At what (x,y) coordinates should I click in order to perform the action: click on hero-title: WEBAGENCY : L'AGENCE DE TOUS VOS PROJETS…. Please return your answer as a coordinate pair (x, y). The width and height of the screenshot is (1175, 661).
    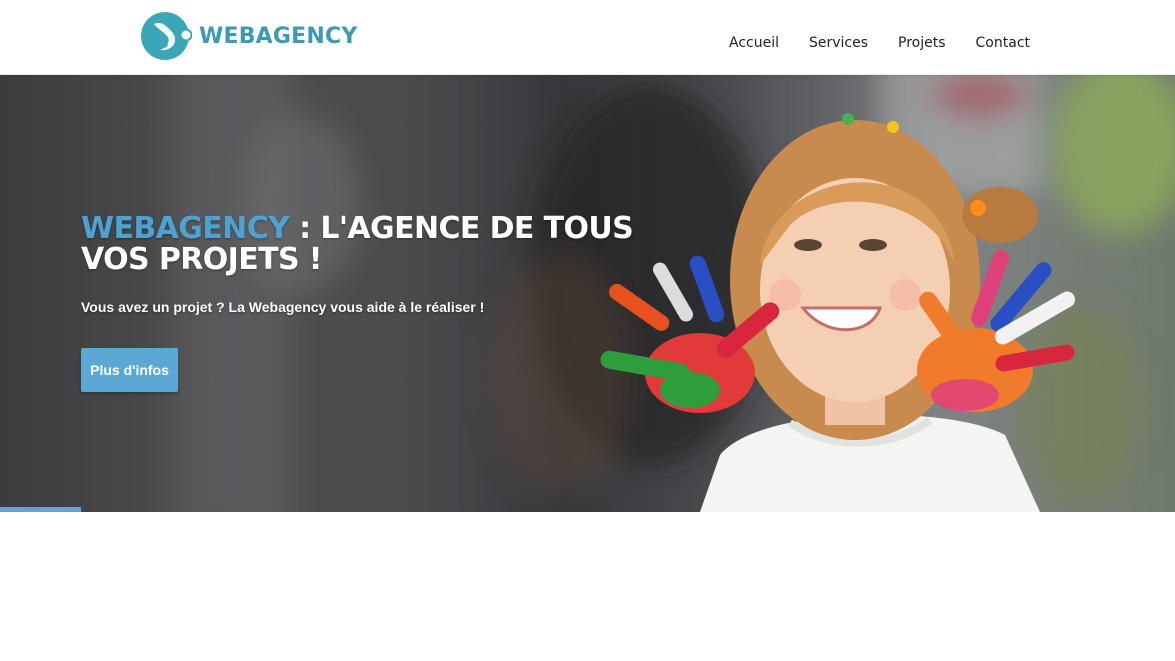
    Looking at the image, I should click on (361, 244).